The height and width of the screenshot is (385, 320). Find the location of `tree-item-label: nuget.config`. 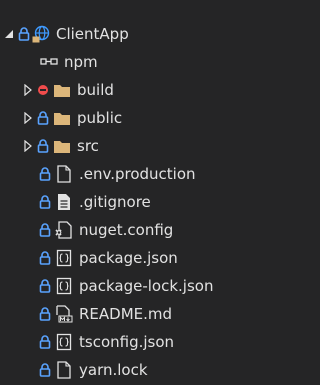

tree-item-label: nuget.config is located at coordinates (126, 230).